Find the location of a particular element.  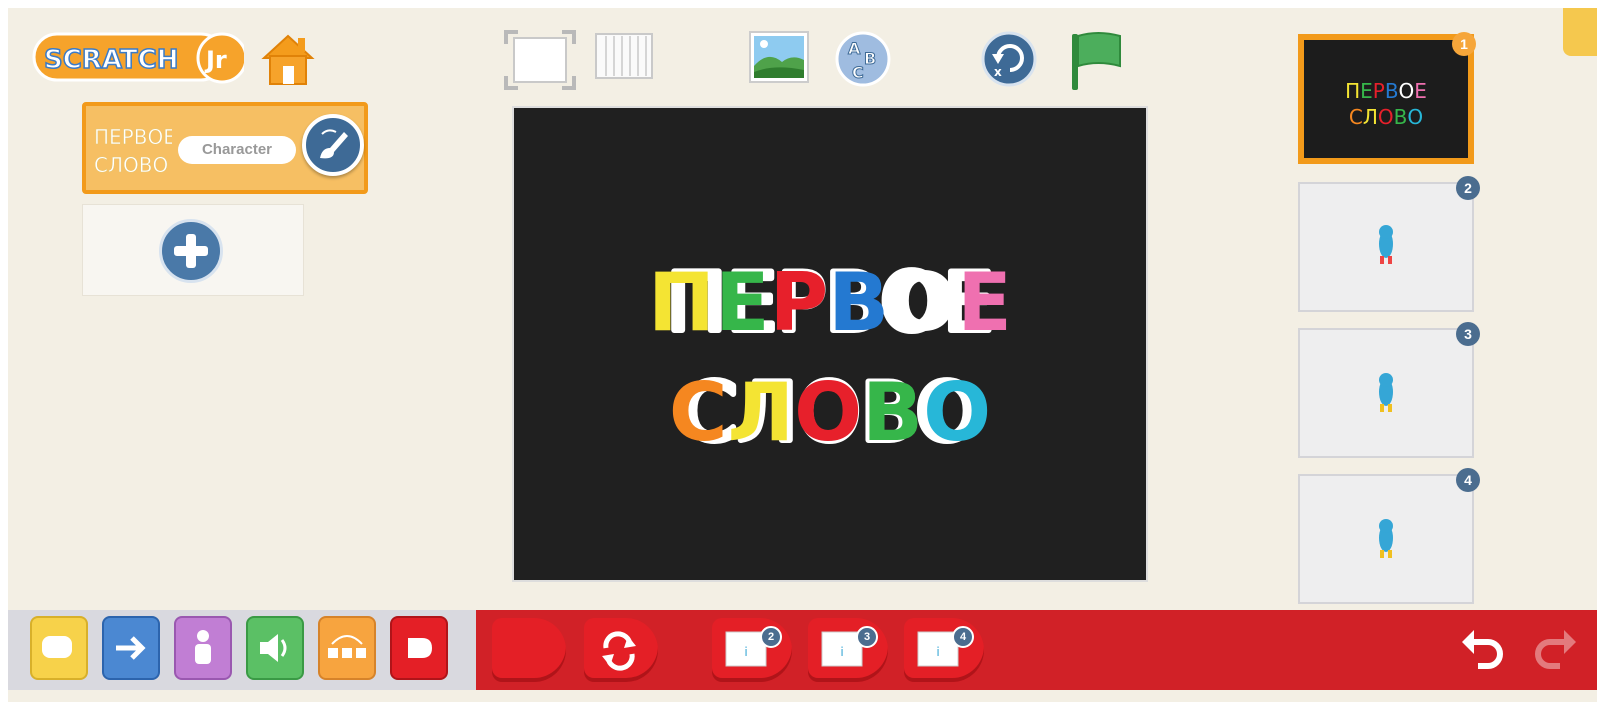

go-to-page-4-block: i 4 is located at coordinates (944, 650).